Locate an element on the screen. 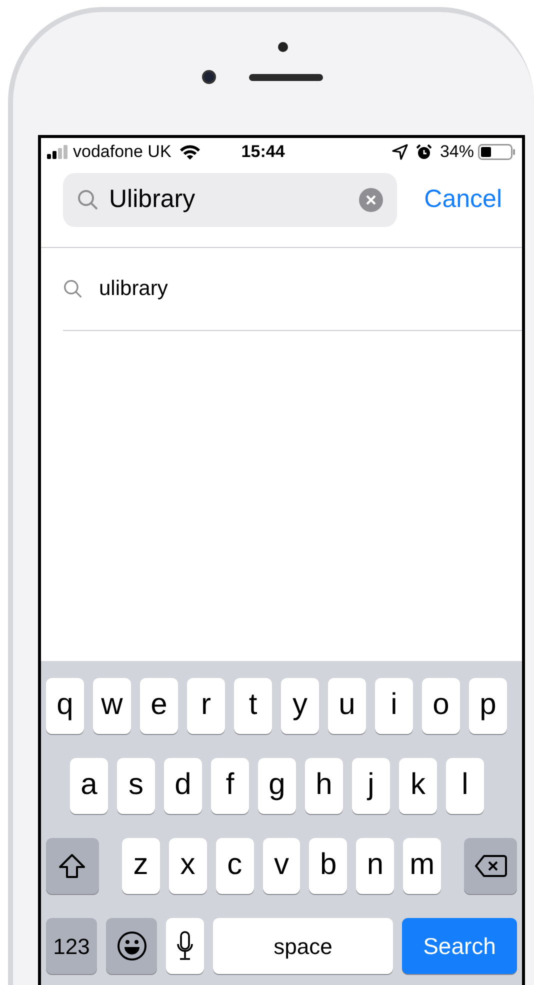 Image resolution: width=534 pixels, height=985 pixels. microphone-key is located at coordinates (185, 946).